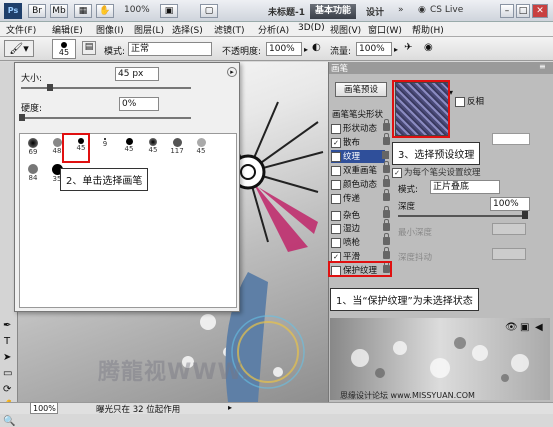 The image size is (553, 427). I want to click on pen-tool-icon: ✒, so click(7, 325).